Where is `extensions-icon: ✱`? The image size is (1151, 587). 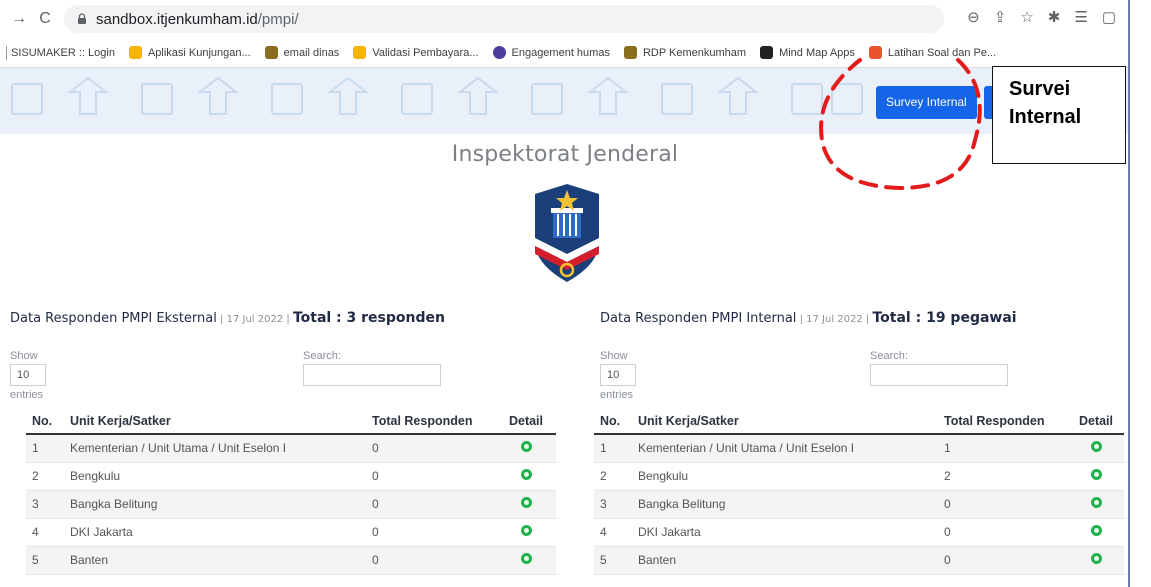 extensions-icon: ✱ is located at coordinates (1054, 17).